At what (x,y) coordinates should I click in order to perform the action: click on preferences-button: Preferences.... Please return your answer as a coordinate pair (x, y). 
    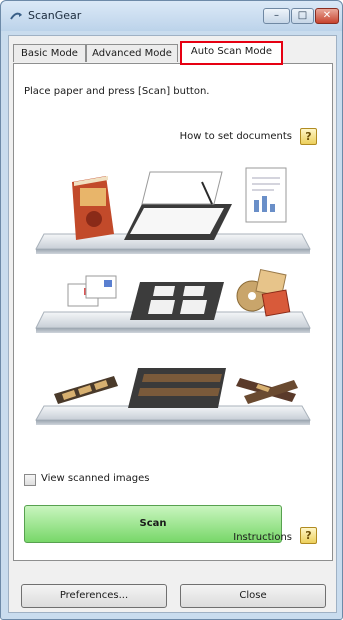
    Looking at the image, I should click on (94, 596).